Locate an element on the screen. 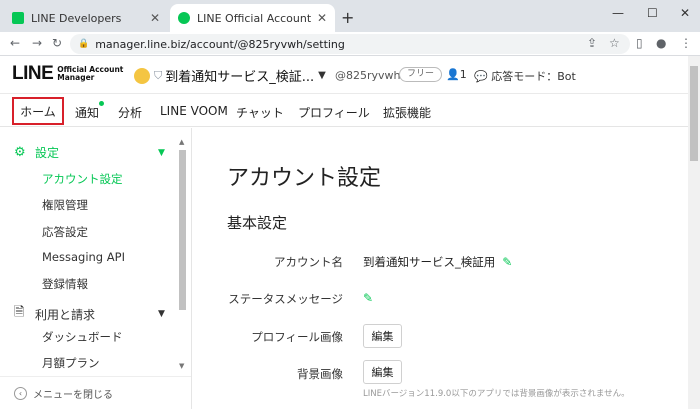 This screenshot has width=700, height=409. sidebar-group-label: 設定 is located at coordinates (47, 153).